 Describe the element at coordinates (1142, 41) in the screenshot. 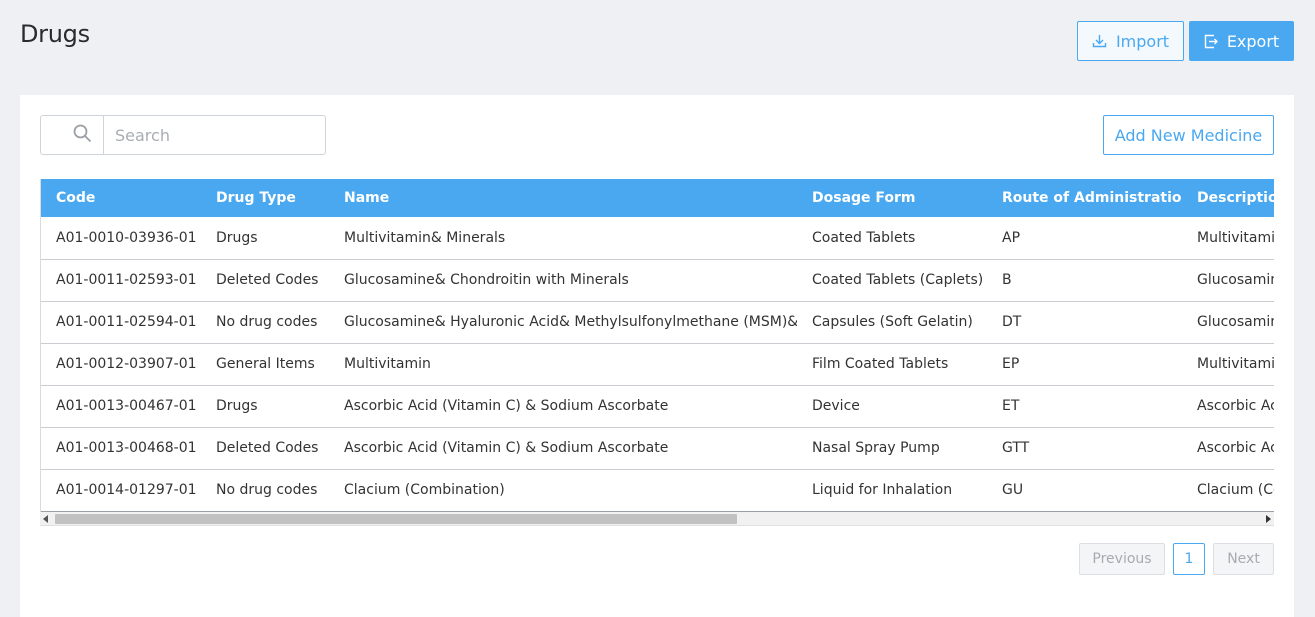

I see `import-label: Import` at that location.